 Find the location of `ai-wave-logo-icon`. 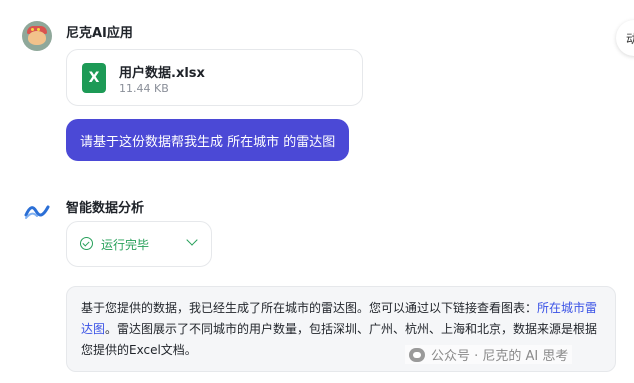

ai-wave-logo-icon is located at coordinates (37, 211).